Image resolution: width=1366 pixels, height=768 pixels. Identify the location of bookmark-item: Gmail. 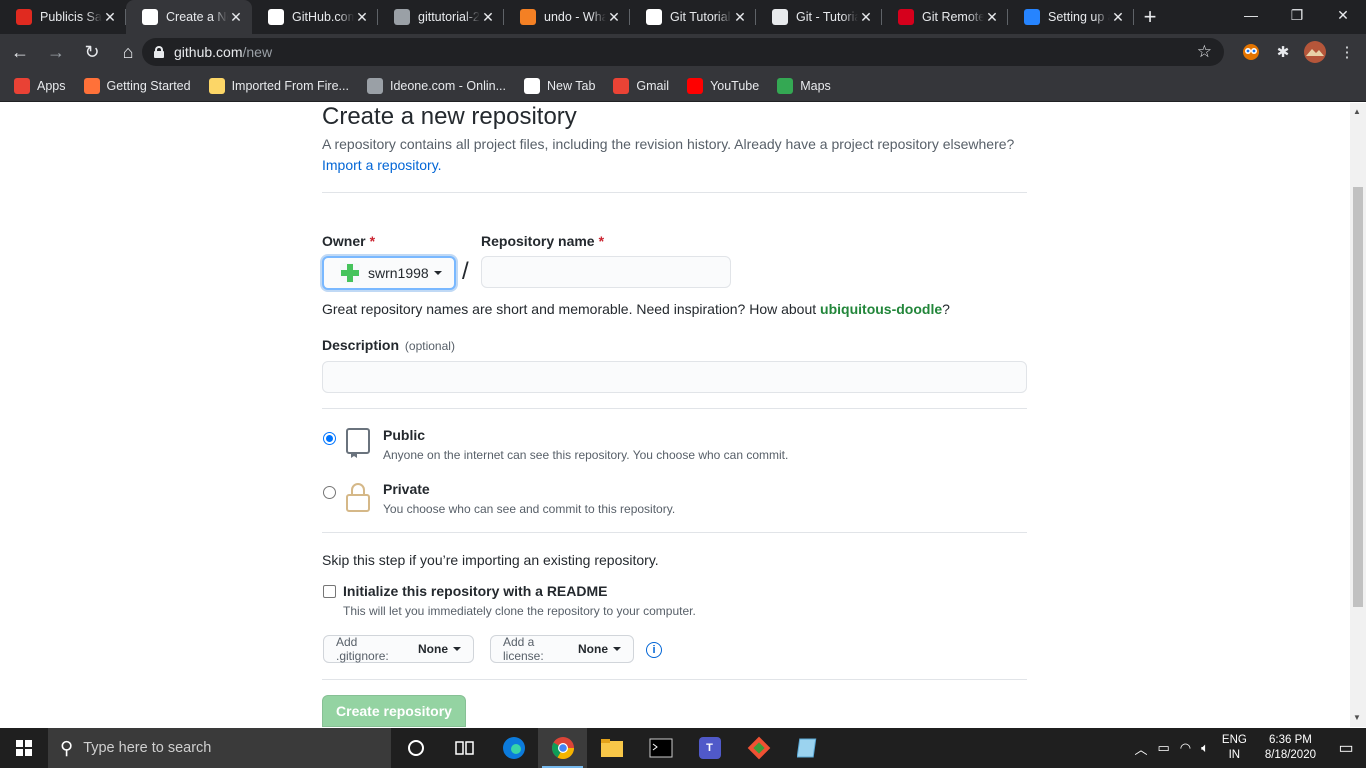
(641, 85).